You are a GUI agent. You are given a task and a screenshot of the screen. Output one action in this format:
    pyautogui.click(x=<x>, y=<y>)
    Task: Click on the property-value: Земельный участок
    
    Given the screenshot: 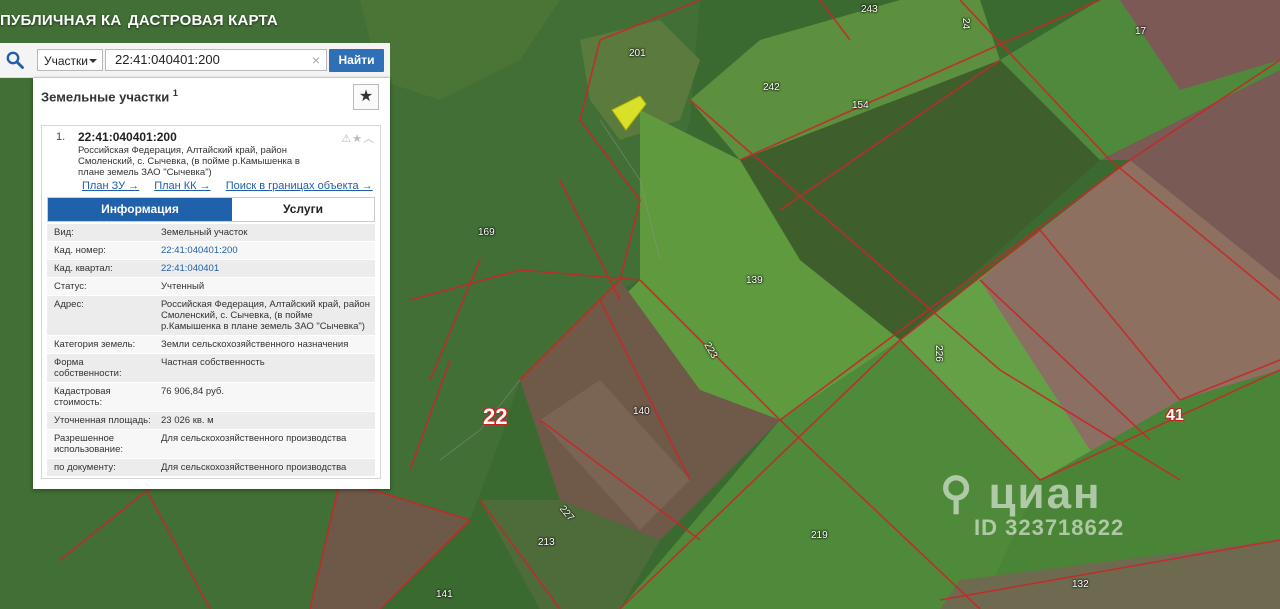 What is the action you would take?
    pyautogui.click(x=204, y=232)
    